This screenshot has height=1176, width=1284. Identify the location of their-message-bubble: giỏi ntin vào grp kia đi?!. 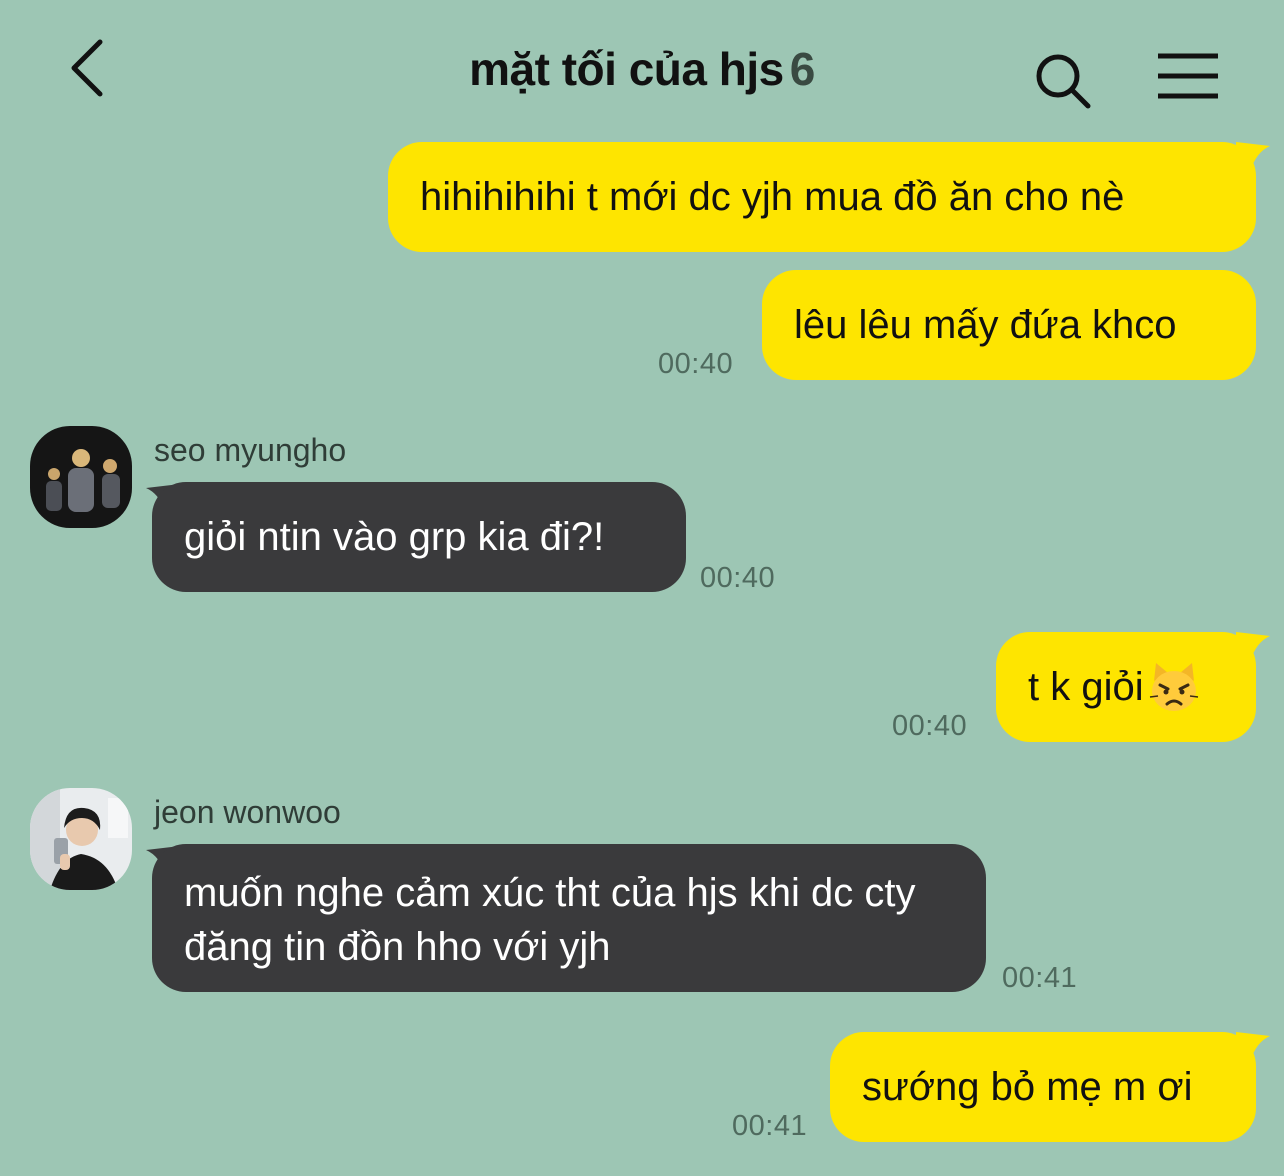
(419, 537).